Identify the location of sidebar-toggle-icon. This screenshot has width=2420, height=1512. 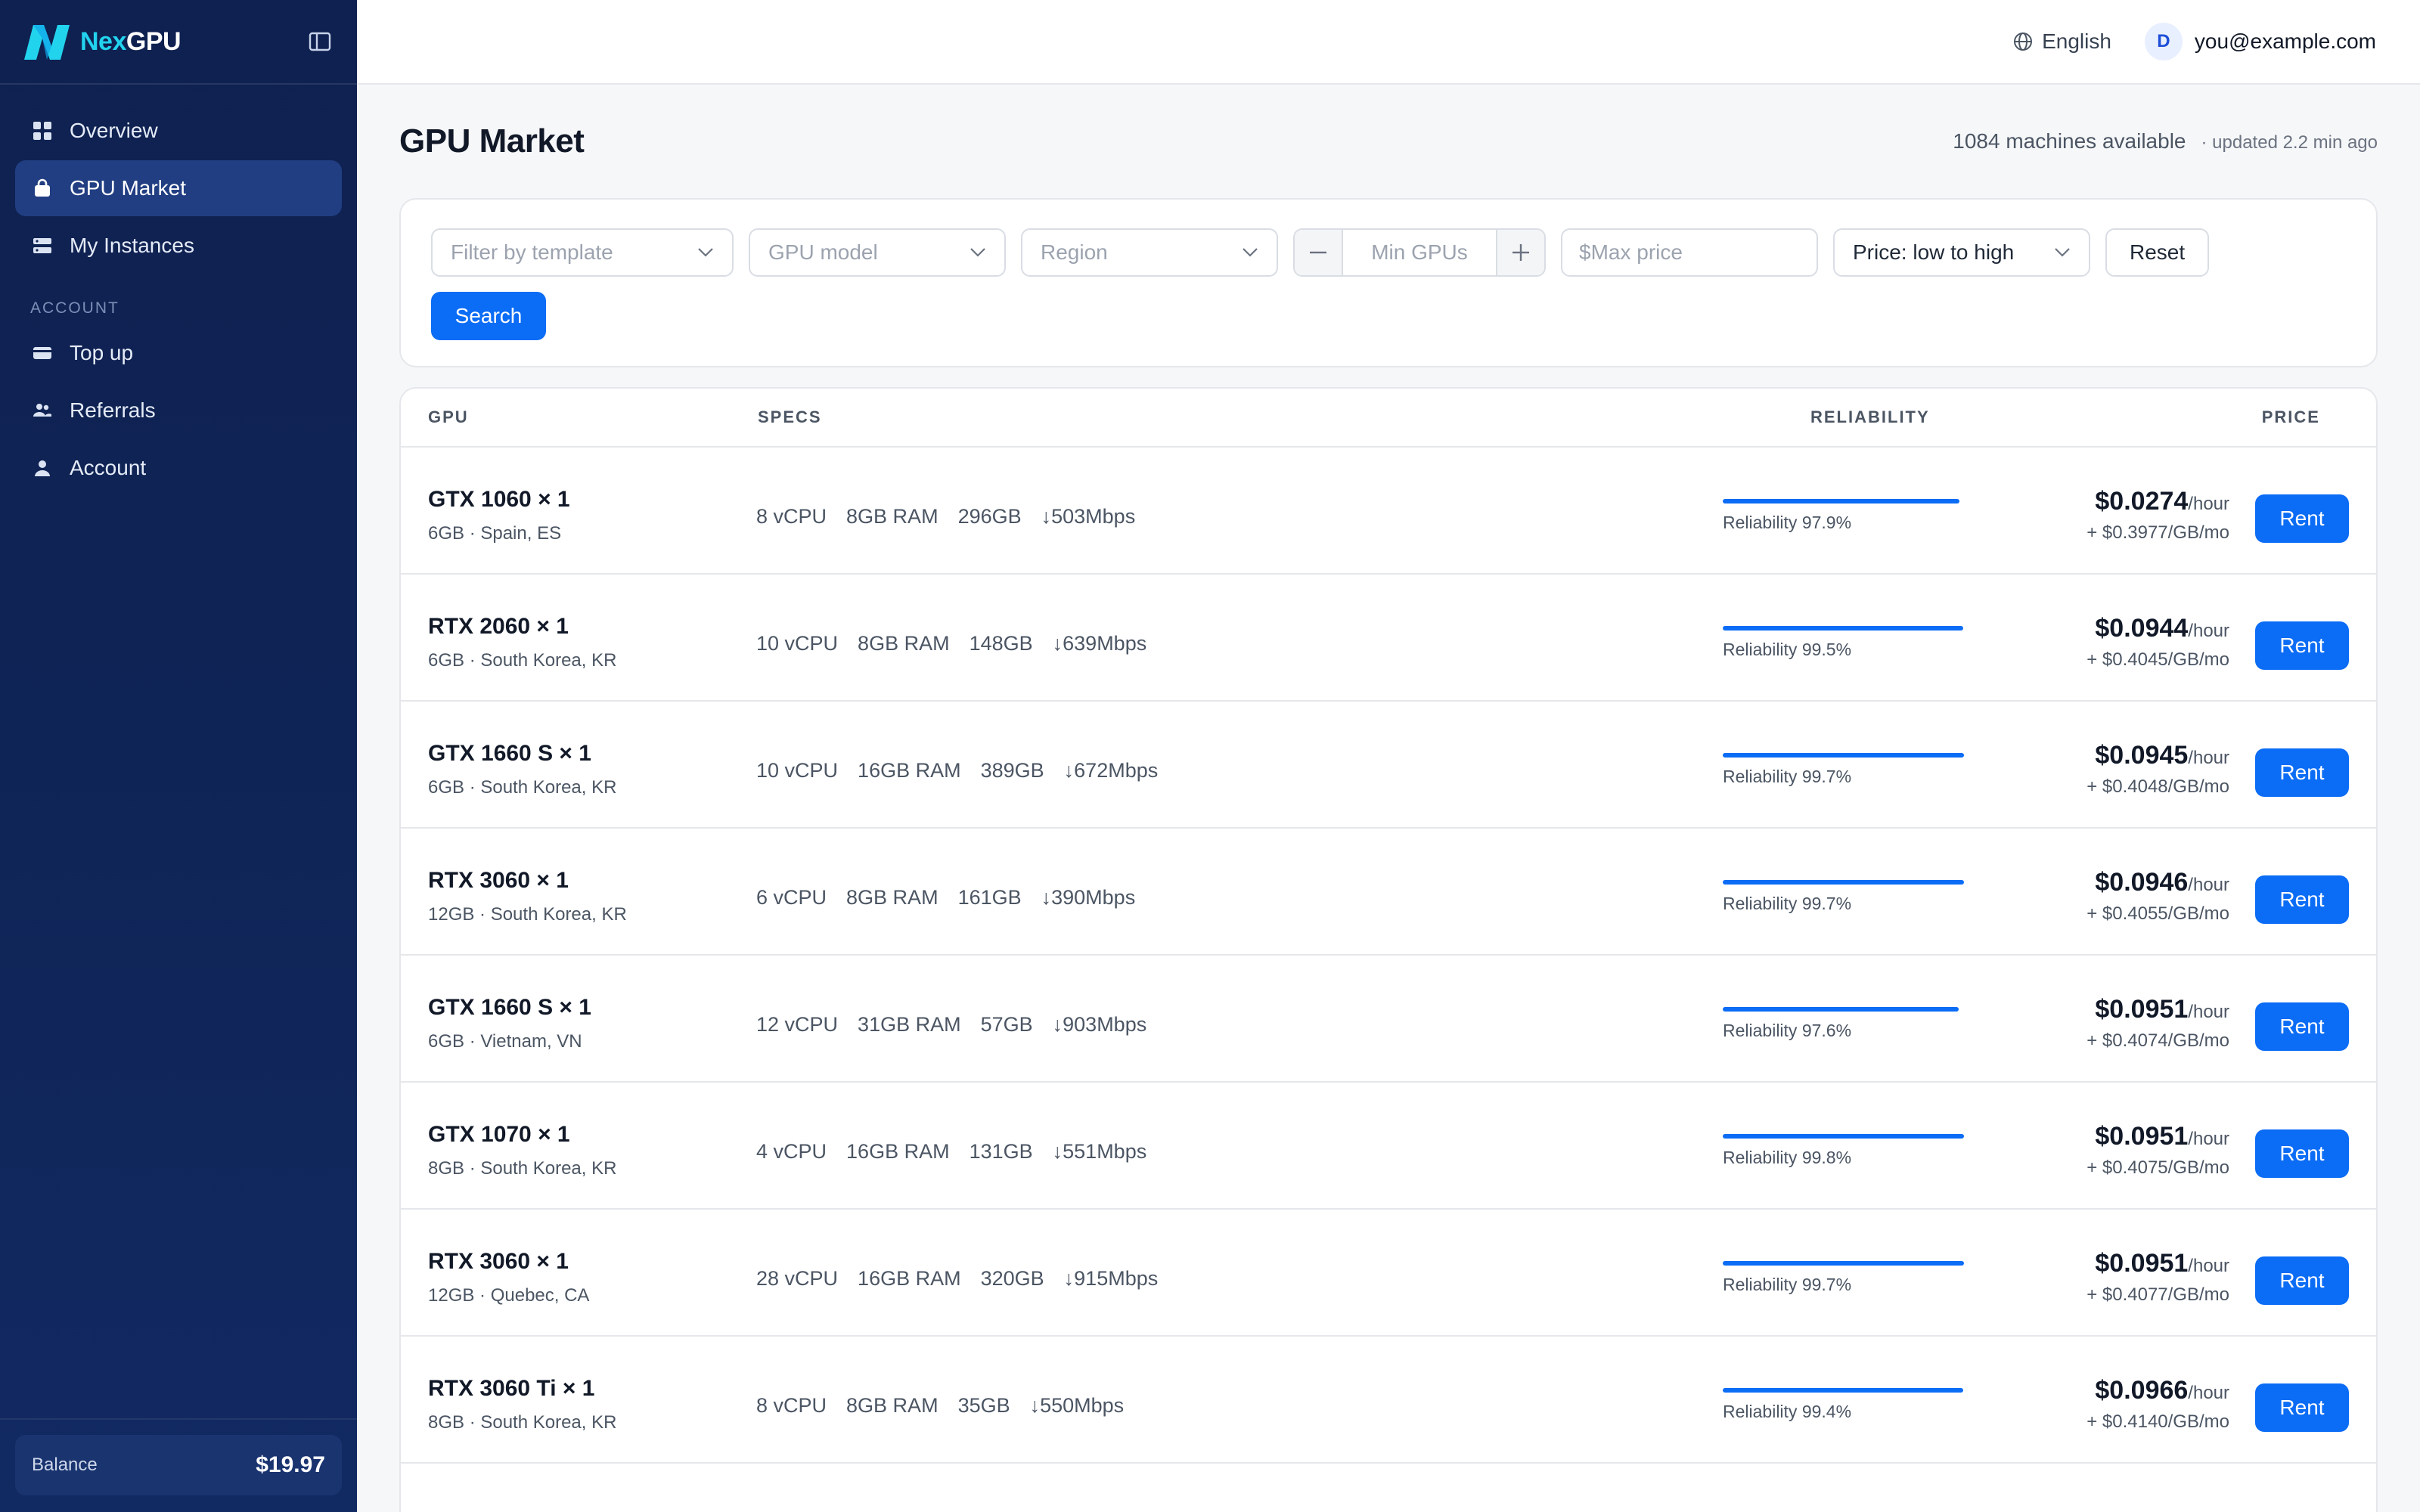
(320, 42).